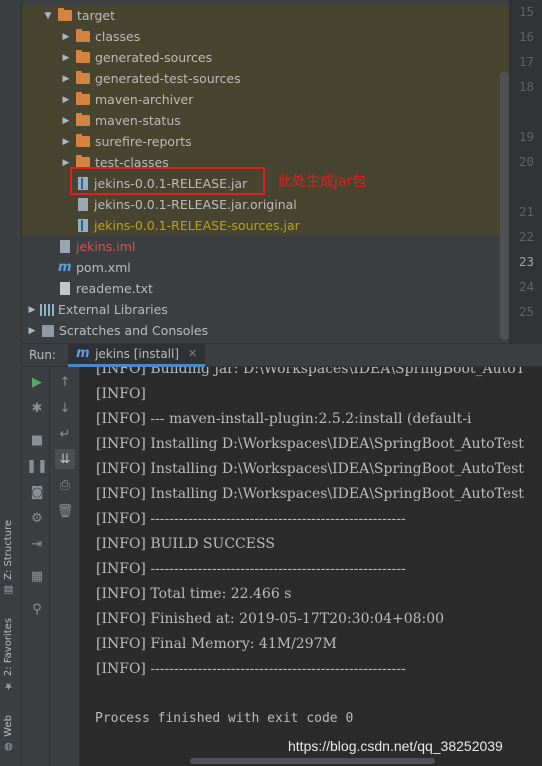 The width and height of the screenshot is (542, 766). What do you see at coordinates (194, 594) in the screenshot?
I see `console-line: [INFO] Total time: 22.466 s` at bounding box center [194, 594].